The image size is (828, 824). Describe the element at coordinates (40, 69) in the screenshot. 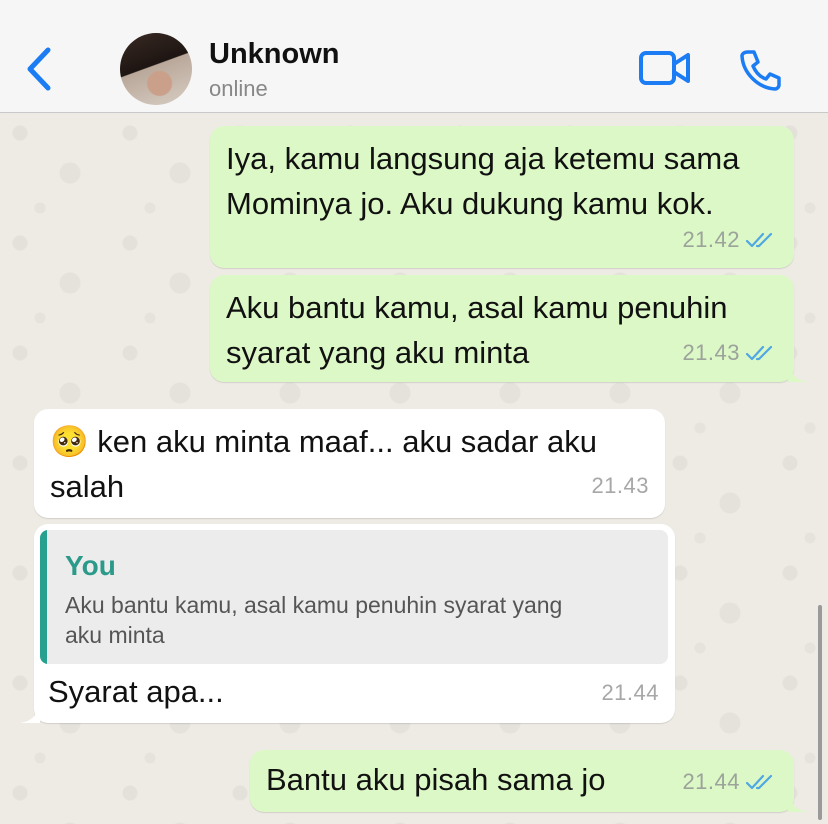

I see `chevron-left-icon` at that location.